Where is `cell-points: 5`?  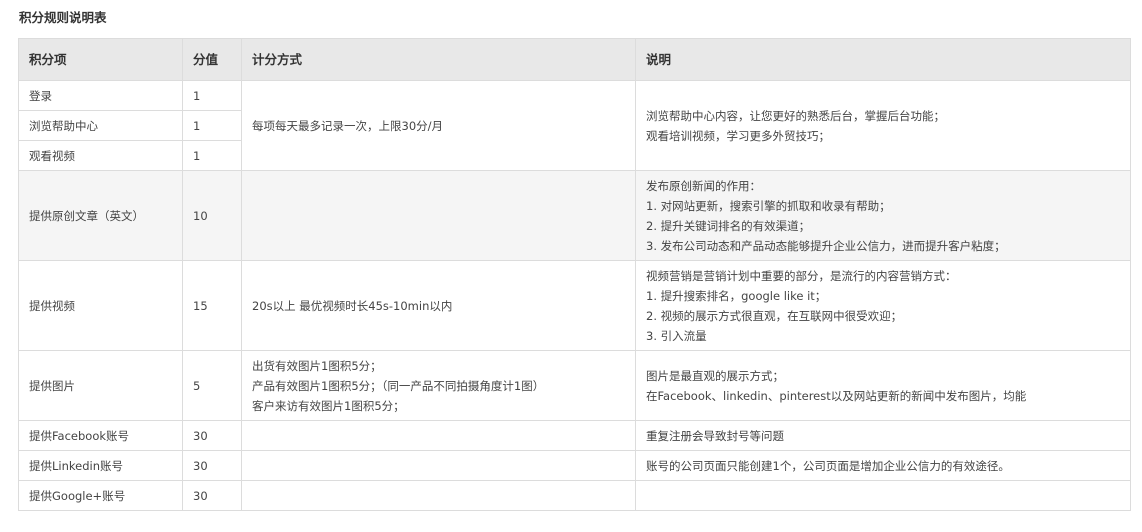
cell-points: 5 is located at coordinates (212, 385).